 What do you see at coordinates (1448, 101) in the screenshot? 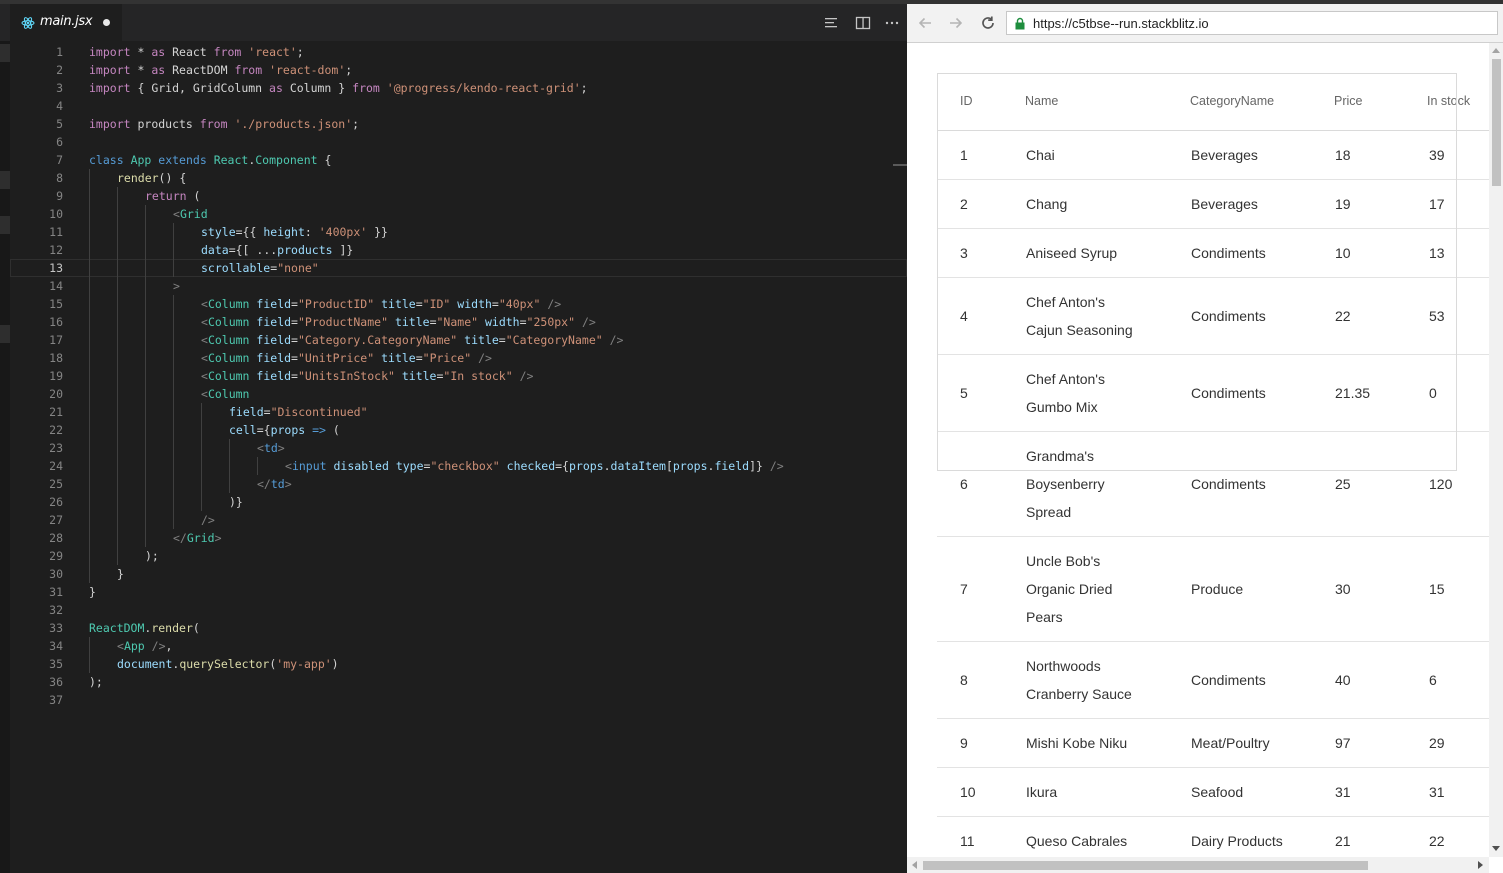
I see `header-in-stock: In stock` at bounding box center [1448, 101].